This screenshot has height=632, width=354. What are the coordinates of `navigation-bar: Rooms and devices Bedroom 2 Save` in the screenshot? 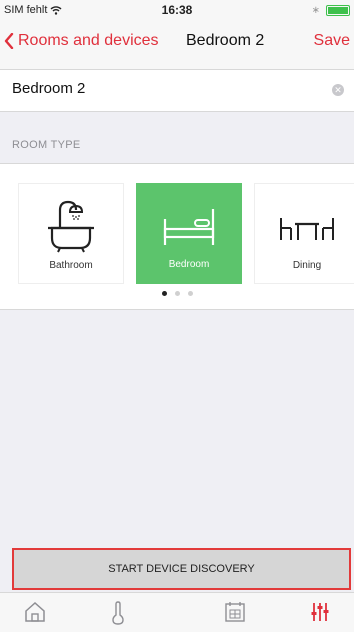 It's located at (177, 45).